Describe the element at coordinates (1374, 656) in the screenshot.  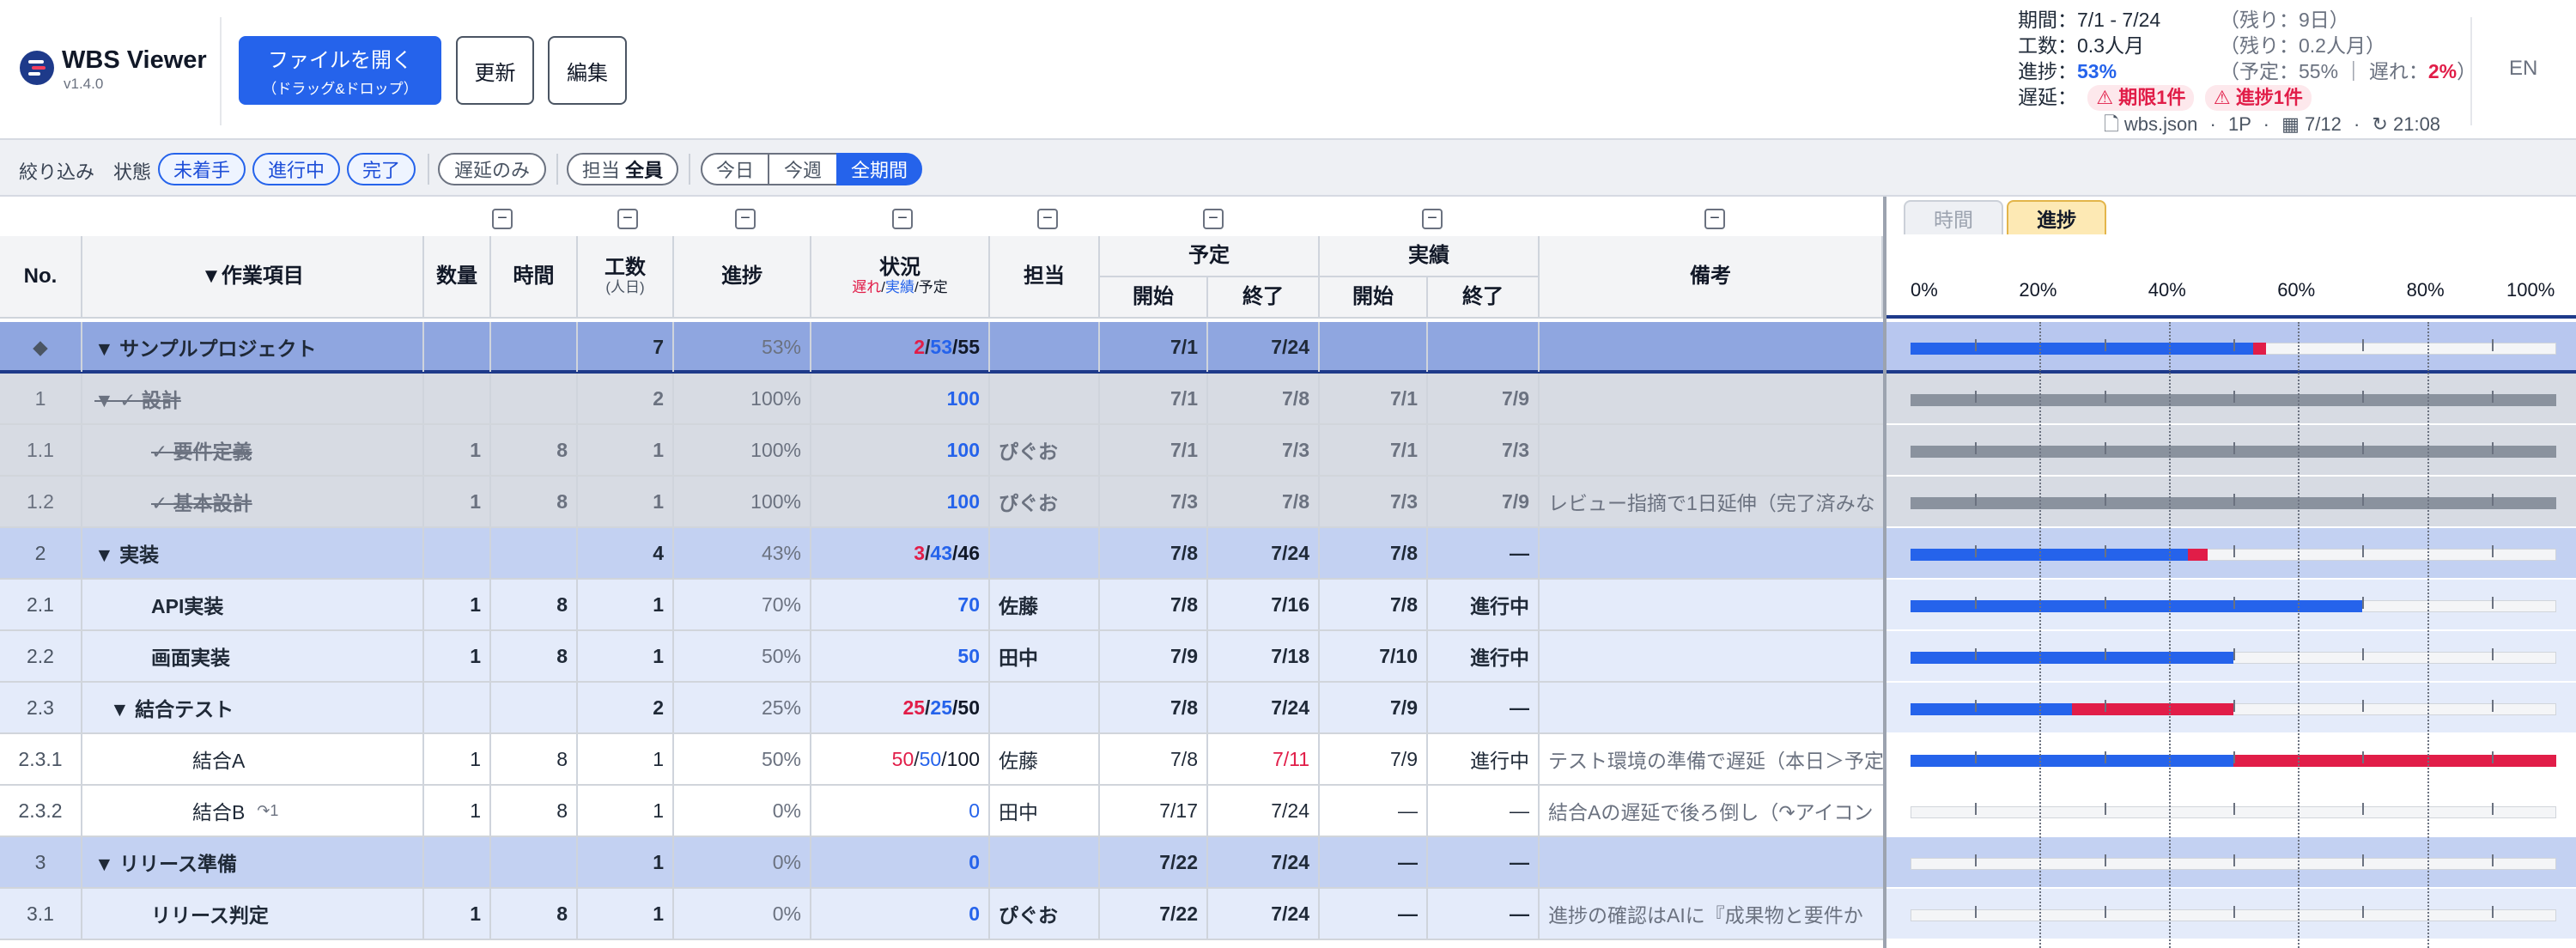
I see `cell-as: 7/10` at that location.